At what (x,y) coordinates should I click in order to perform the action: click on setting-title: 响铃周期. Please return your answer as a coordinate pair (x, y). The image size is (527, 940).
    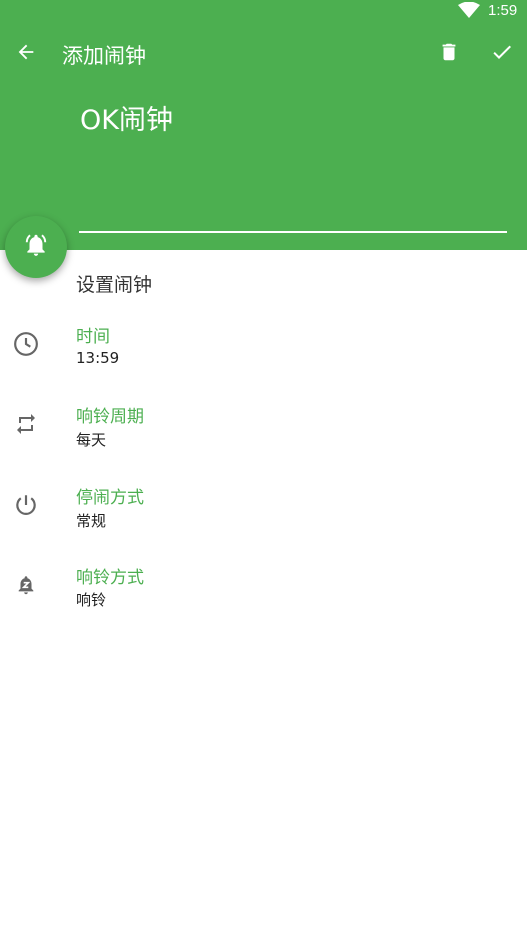
    Looking at the image, I should click on (110, 417).